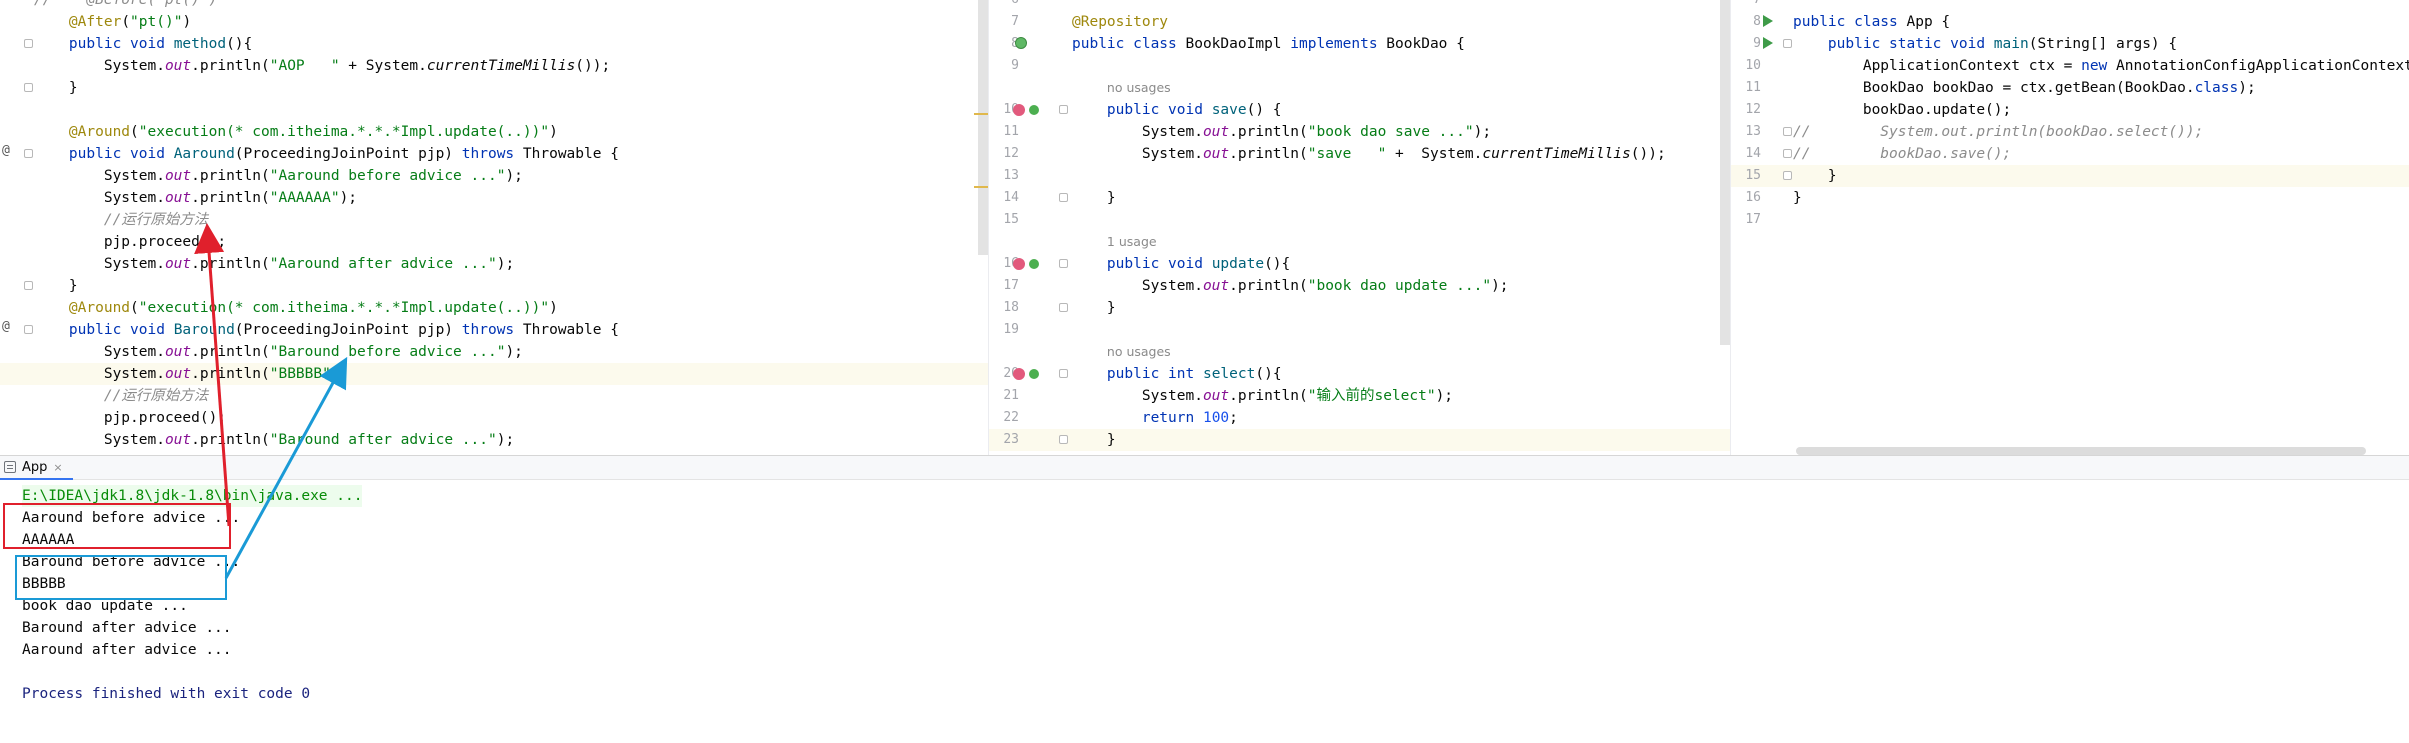 This screenshot has width=2409, height=743. I want to click on code-line: System.out.println("AAAAAA");, so click(494, 198).